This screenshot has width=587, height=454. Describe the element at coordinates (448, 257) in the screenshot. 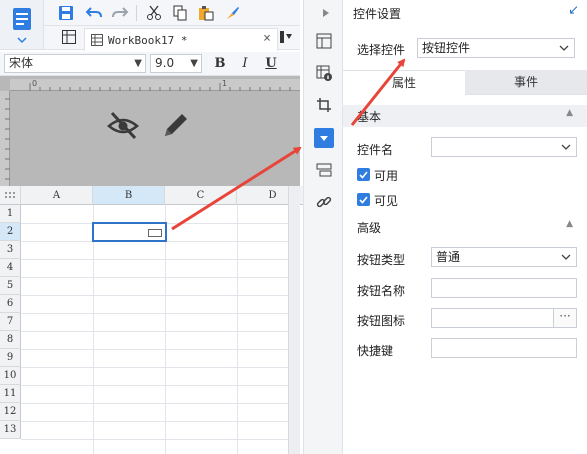

I see `button-type-value: 普通` at that location.